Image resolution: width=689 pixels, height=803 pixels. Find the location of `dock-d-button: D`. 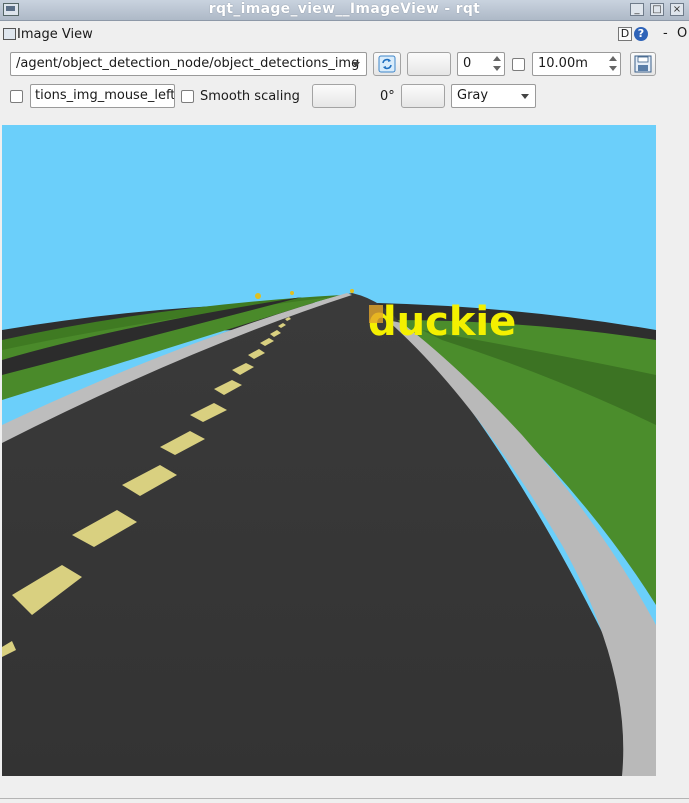

dock-d-button: D is located at coordinates (625, 34).